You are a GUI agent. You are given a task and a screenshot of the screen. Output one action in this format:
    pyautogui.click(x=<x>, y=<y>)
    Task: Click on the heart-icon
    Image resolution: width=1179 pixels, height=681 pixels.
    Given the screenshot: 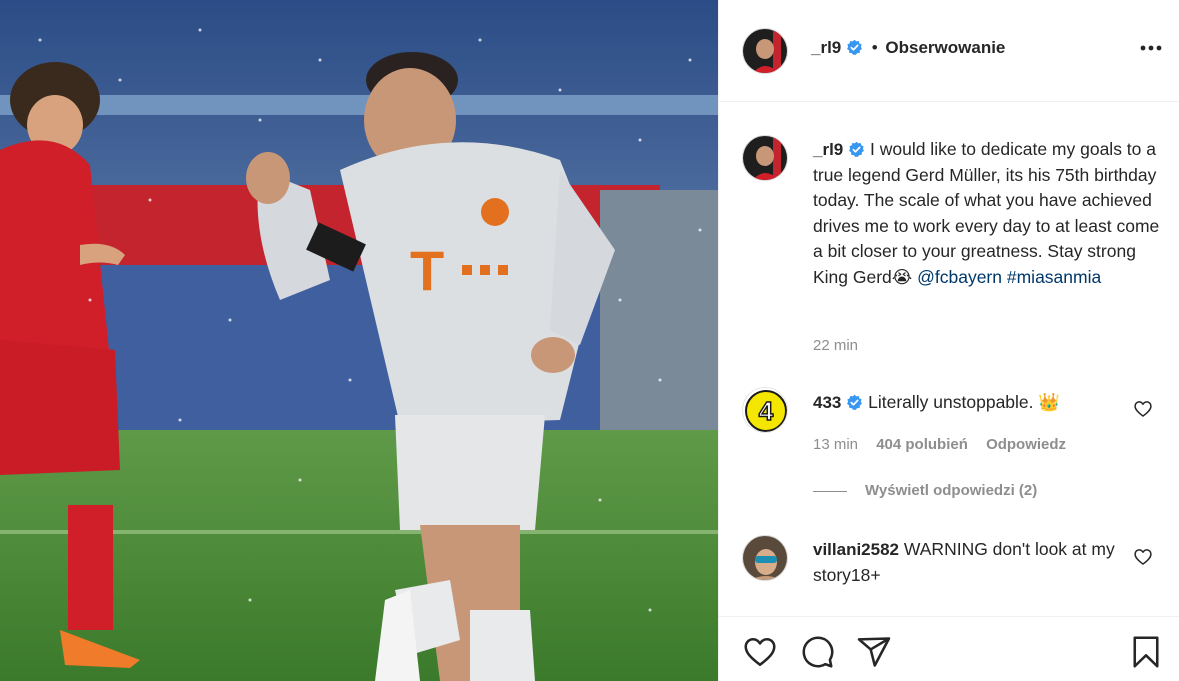 What is the action you would take?
    pyautogui.click(x=760, y=652)
    